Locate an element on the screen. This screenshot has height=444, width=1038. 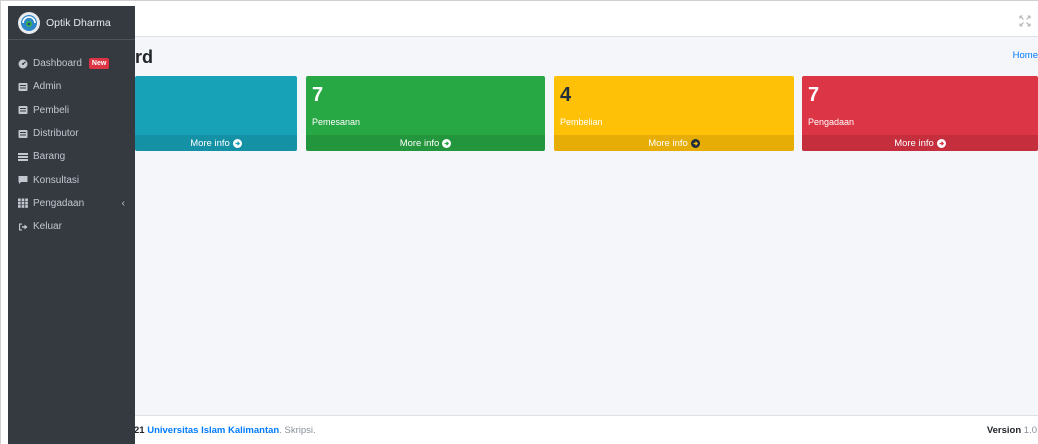
sidebar-item-label: Keluar is located at coordinates (47, 227).